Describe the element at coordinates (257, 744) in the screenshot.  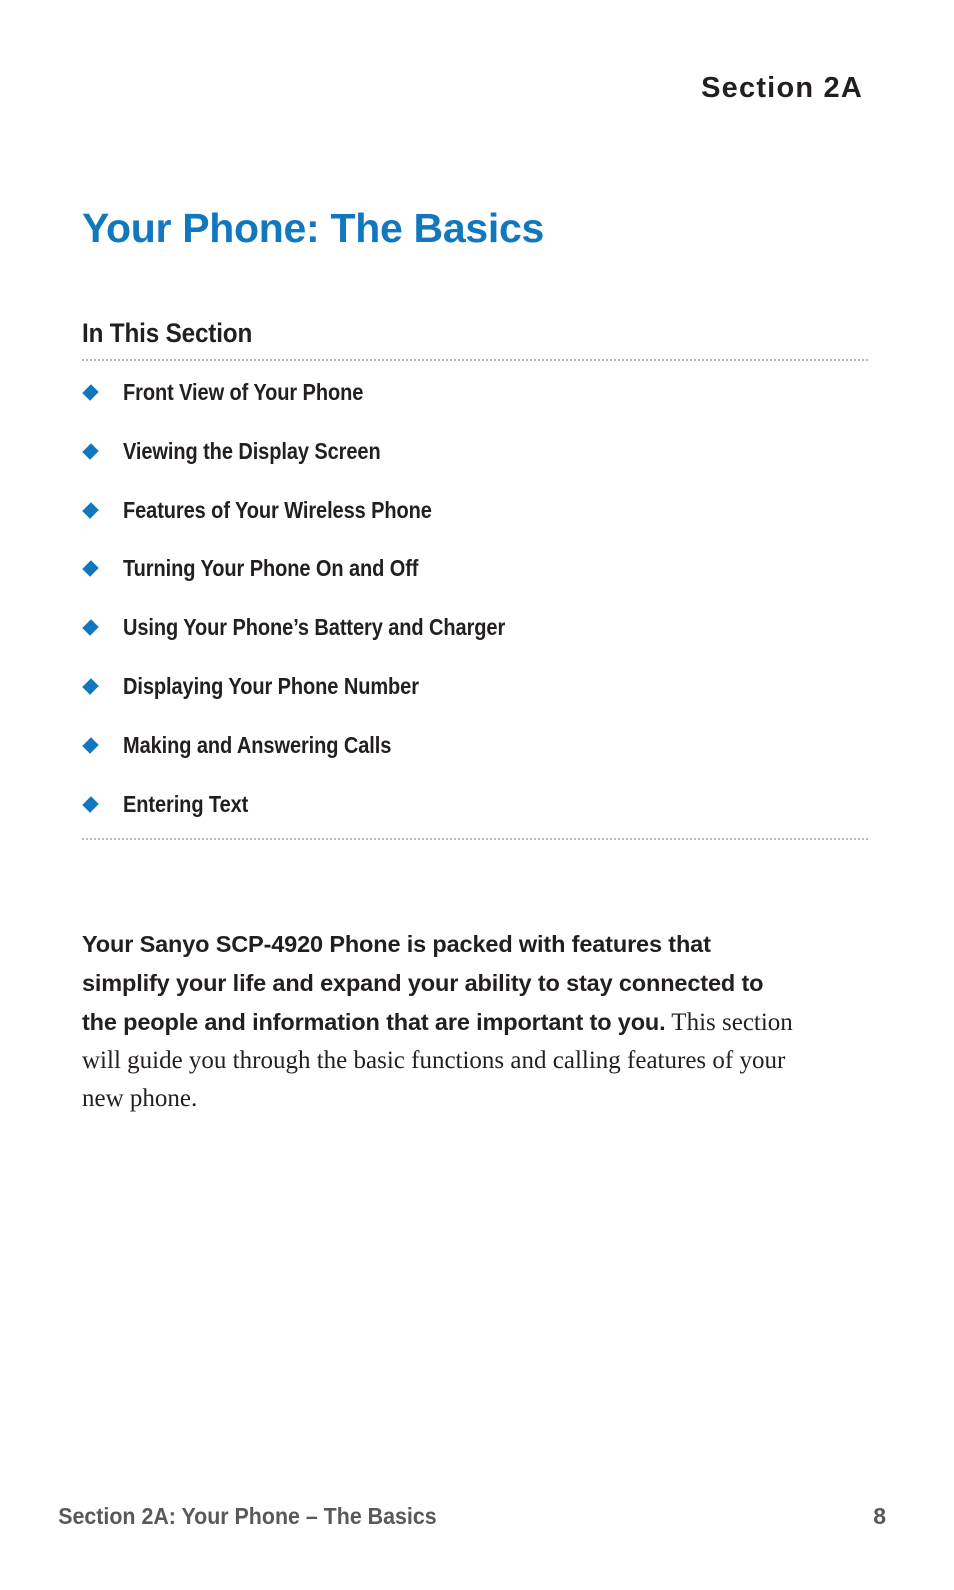
I see `list-item-label: Making and Answering Calls` at that location.